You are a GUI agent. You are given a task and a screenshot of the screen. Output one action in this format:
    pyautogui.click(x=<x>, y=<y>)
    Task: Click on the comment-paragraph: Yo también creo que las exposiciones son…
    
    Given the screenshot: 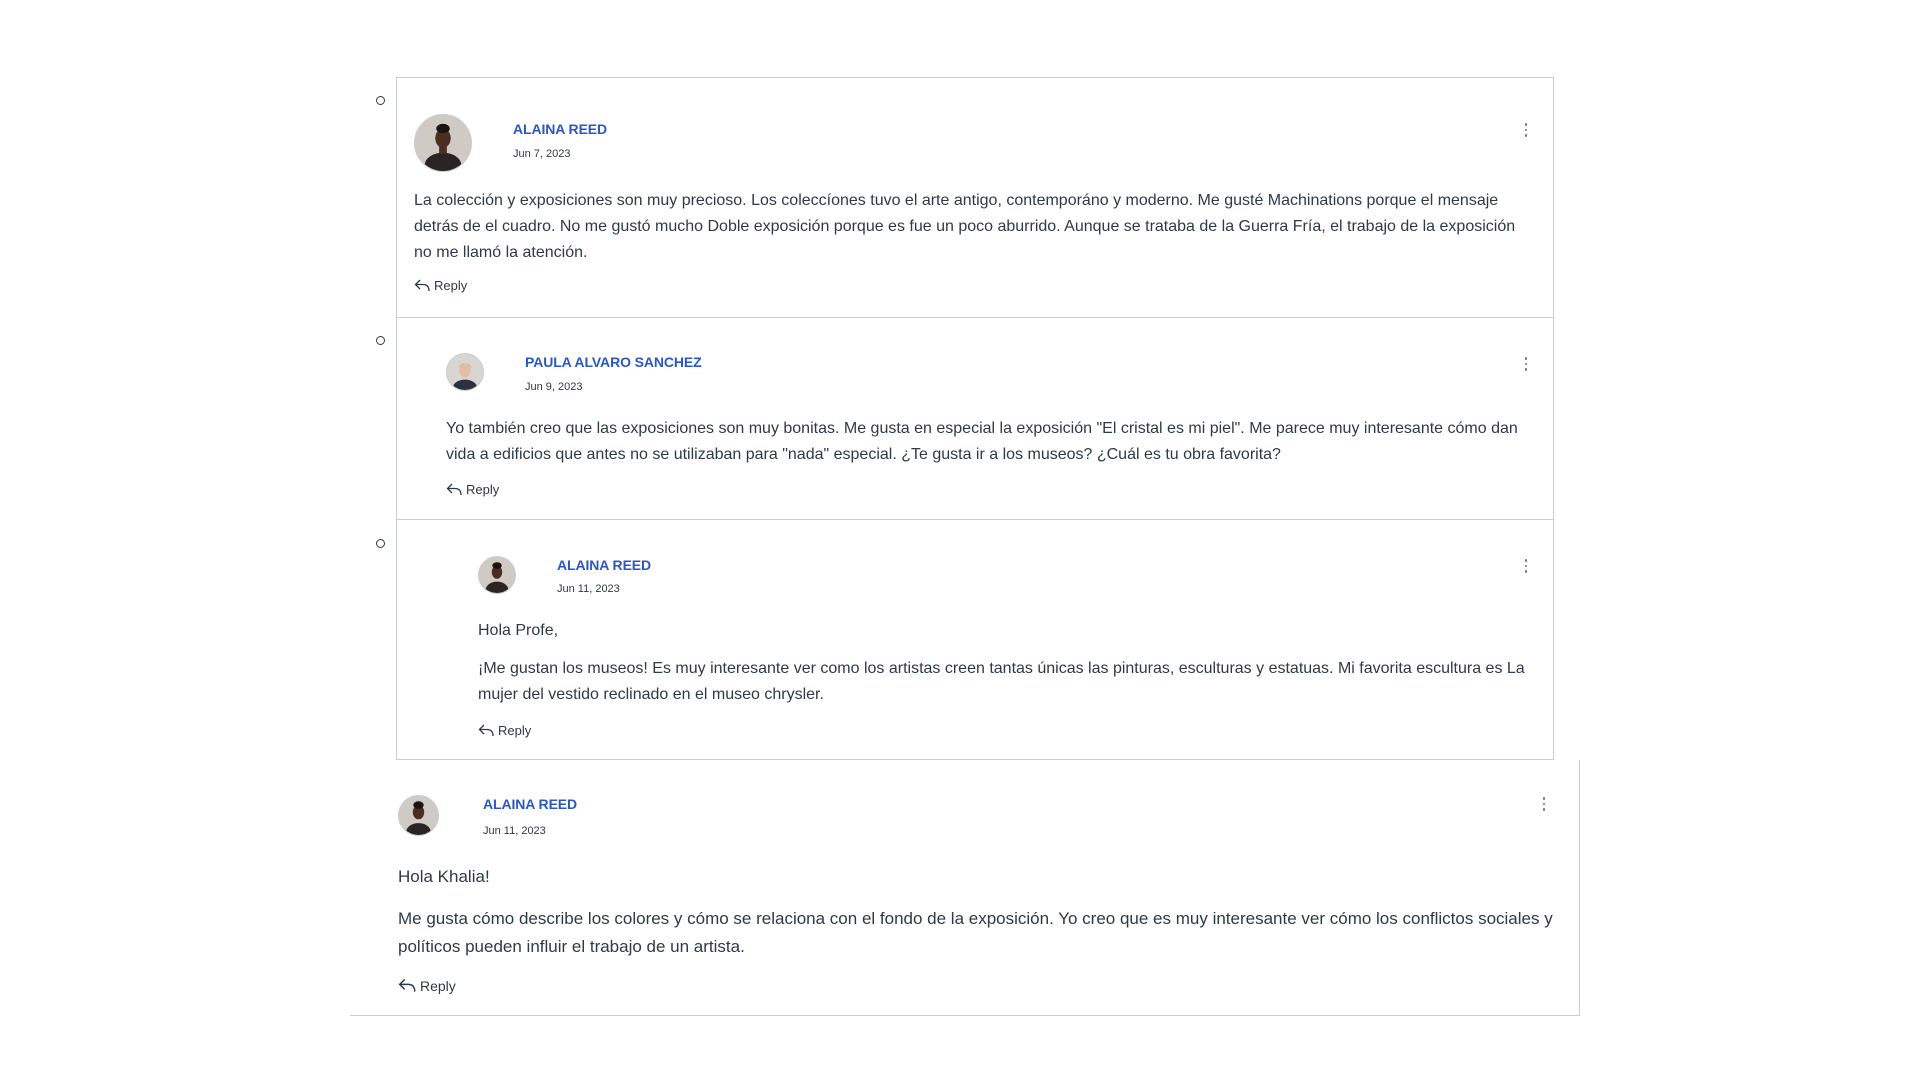 What is the action you would take?
    pyautogui.click(x=982, y=441)
    